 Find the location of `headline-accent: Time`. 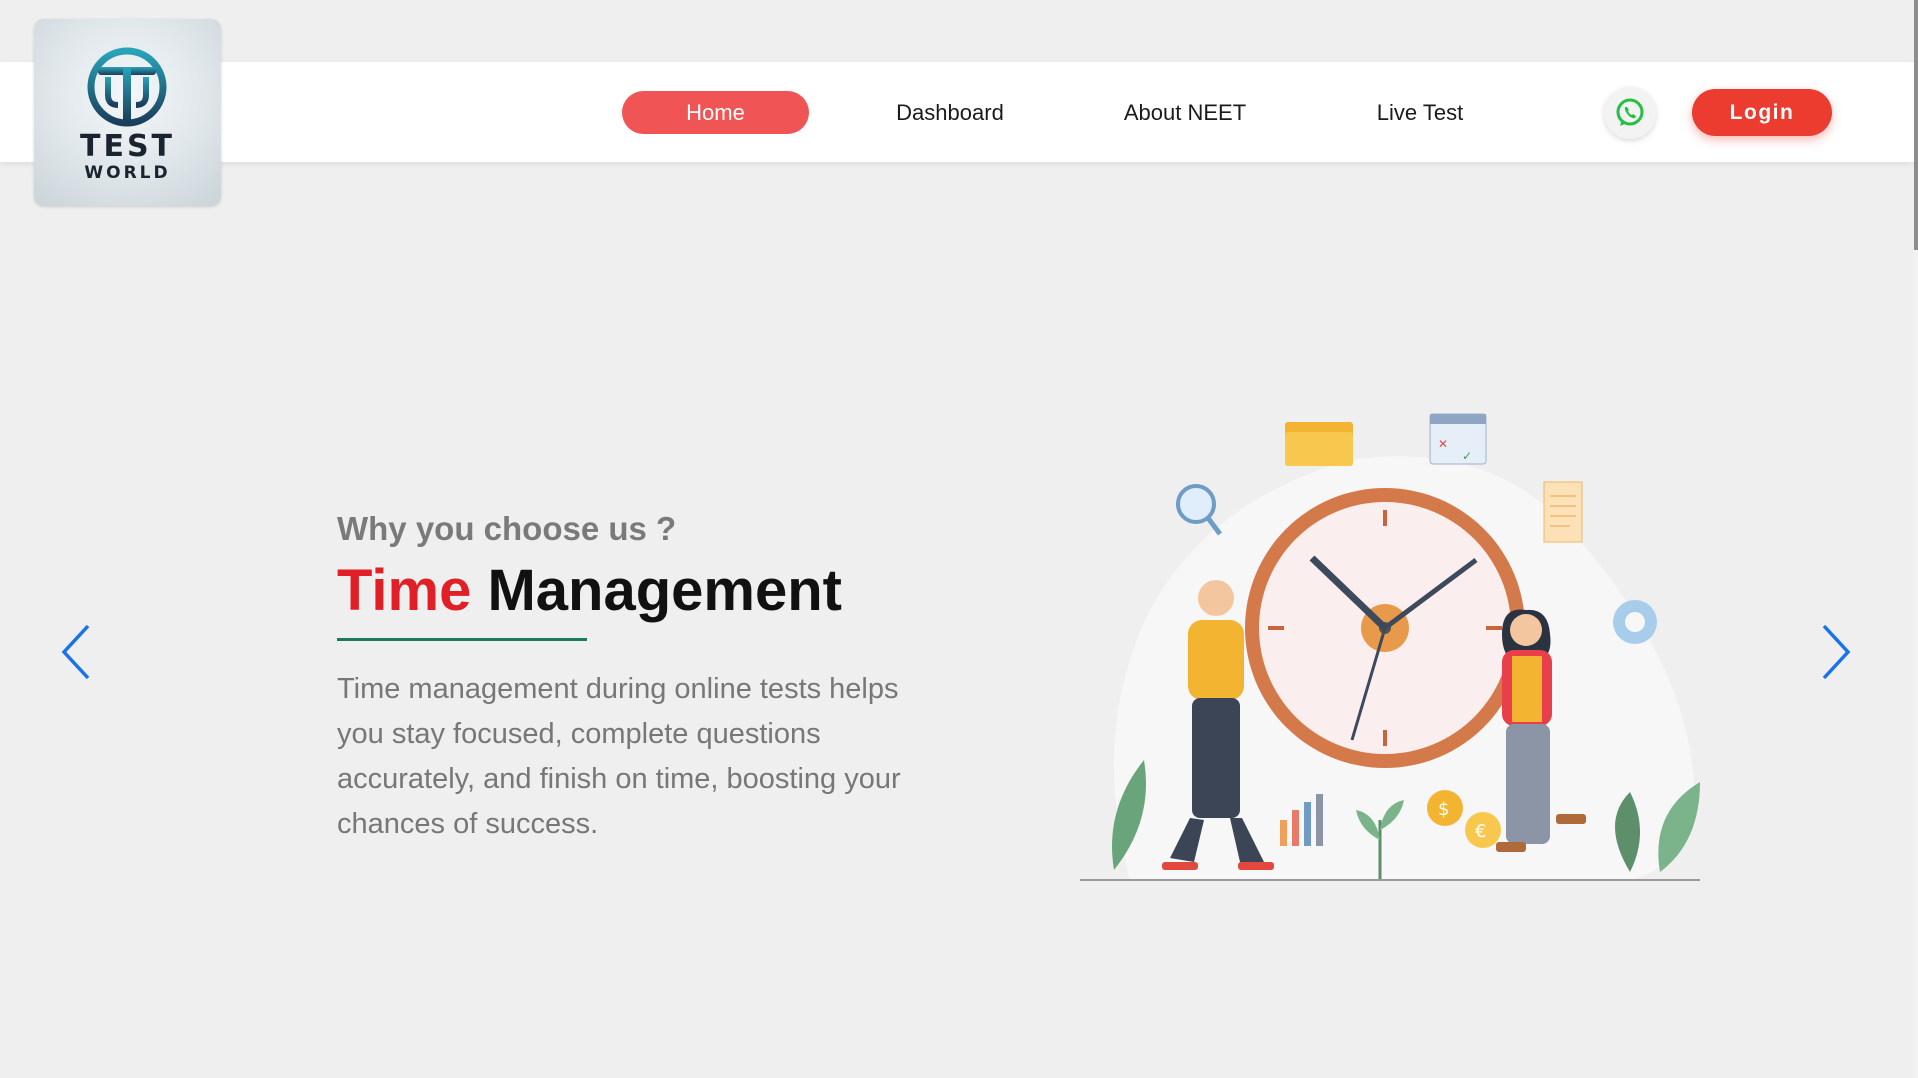

headline-accent: Time is located at coordinates (404, 590).